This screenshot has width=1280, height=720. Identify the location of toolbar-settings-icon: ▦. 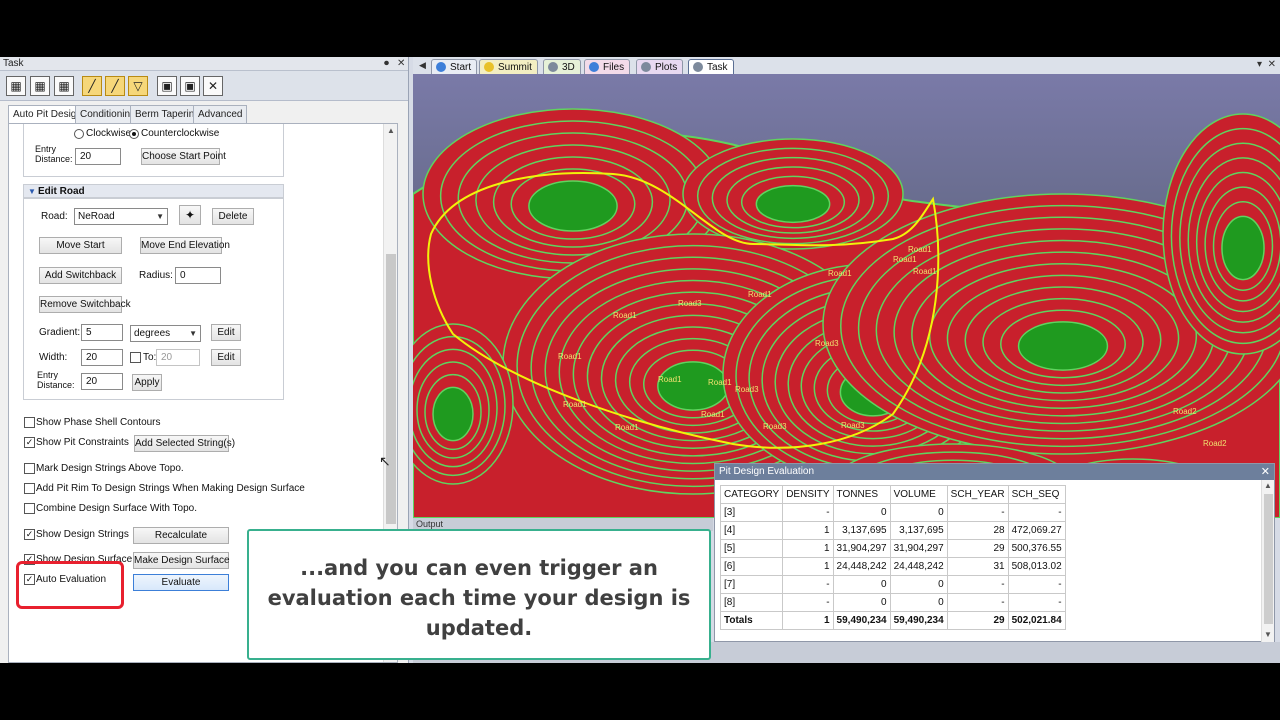
(64, 86).